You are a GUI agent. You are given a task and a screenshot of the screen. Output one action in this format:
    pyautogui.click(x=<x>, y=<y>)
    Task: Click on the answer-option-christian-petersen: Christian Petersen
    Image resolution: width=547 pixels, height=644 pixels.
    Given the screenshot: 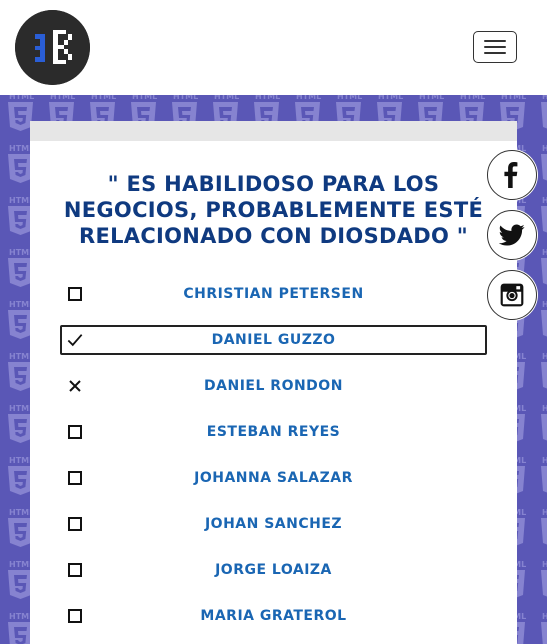 What is the action you would take?
    pyautogui.click(x=273, y=294)
    